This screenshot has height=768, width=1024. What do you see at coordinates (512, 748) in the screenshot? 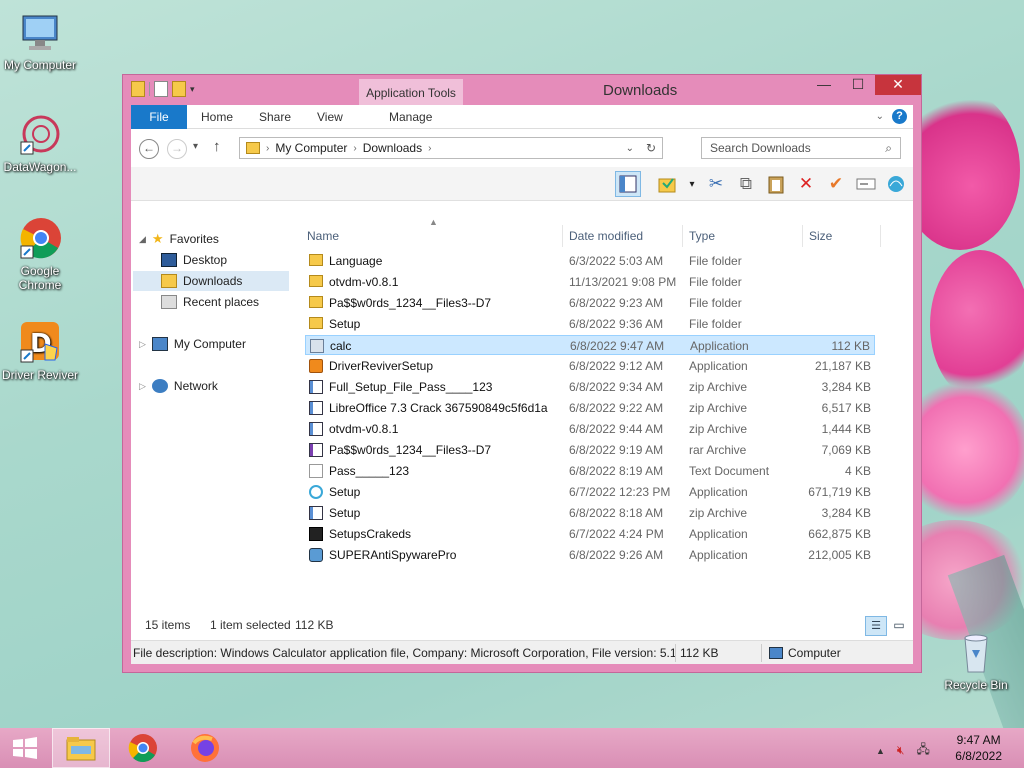
I see `taskbar: ▲ 🔇︎ 🖧 9:47 AM 6/8/2022` at bounding box center [512, 748].